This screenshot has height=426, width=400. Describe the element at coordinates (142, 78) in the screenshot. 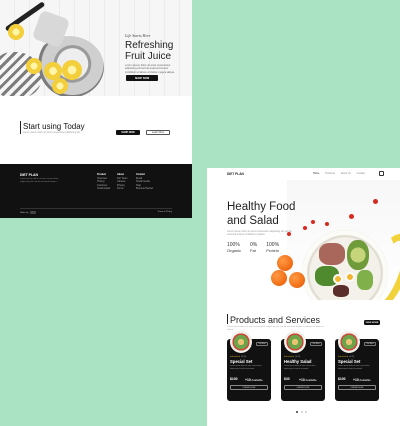

I see `shop-now-button: SHOP NOW` at that location.